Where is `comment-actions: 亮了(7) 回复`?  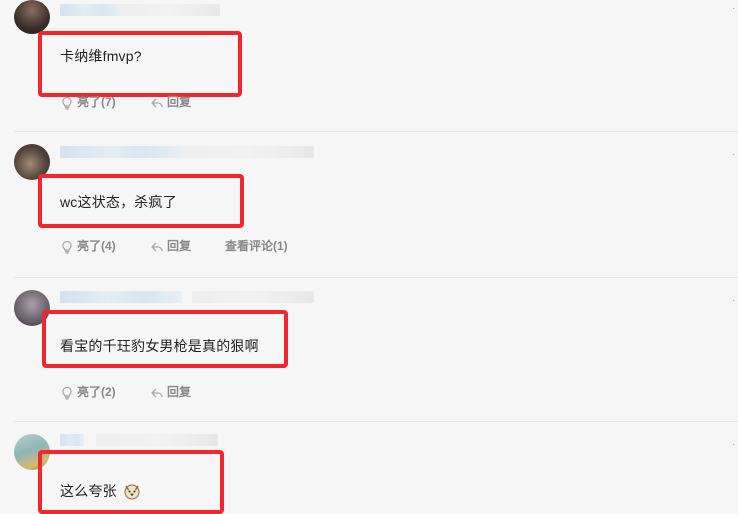
comment-actions: 亮了(7) 回复 is located at coordinates (210, 102).